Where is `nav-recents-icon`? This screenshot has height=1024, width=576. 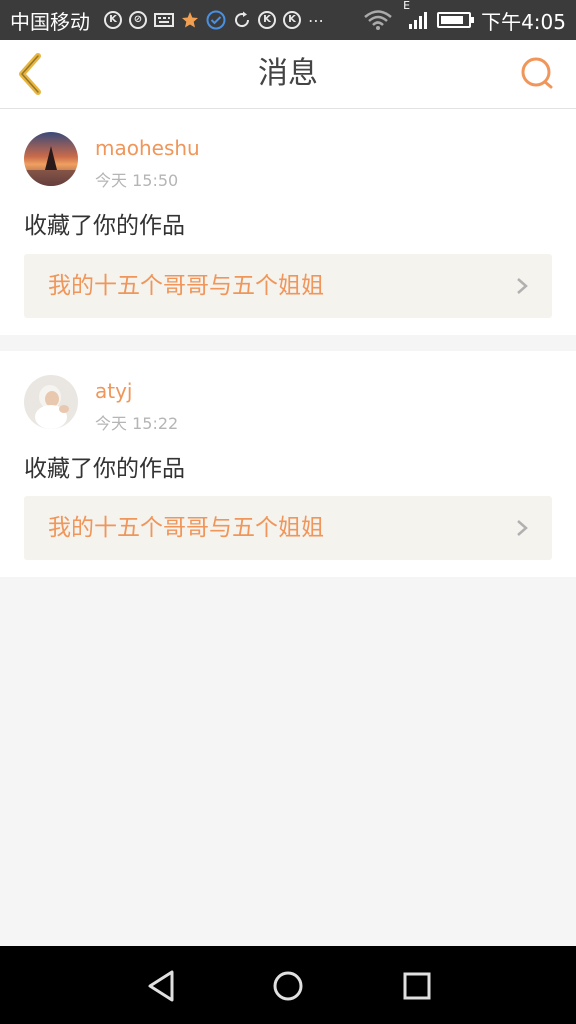 nav-recents-icon is located at coordinates (417, 986).